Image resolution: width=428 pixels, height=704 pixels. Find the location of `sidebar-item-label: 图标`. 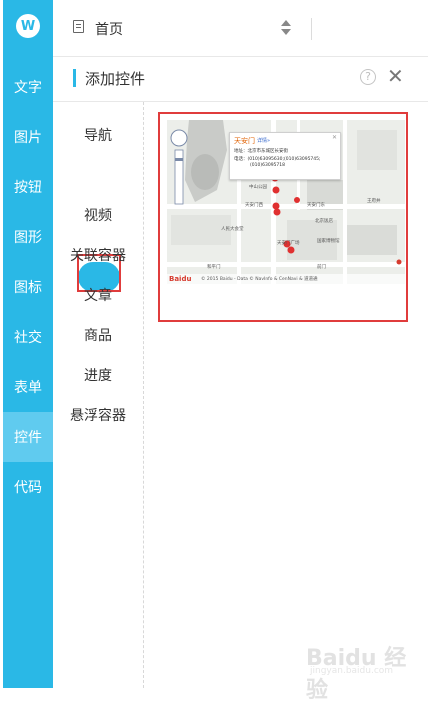

sidebar-item-label: 图标 is located at coordinates (28, 288).